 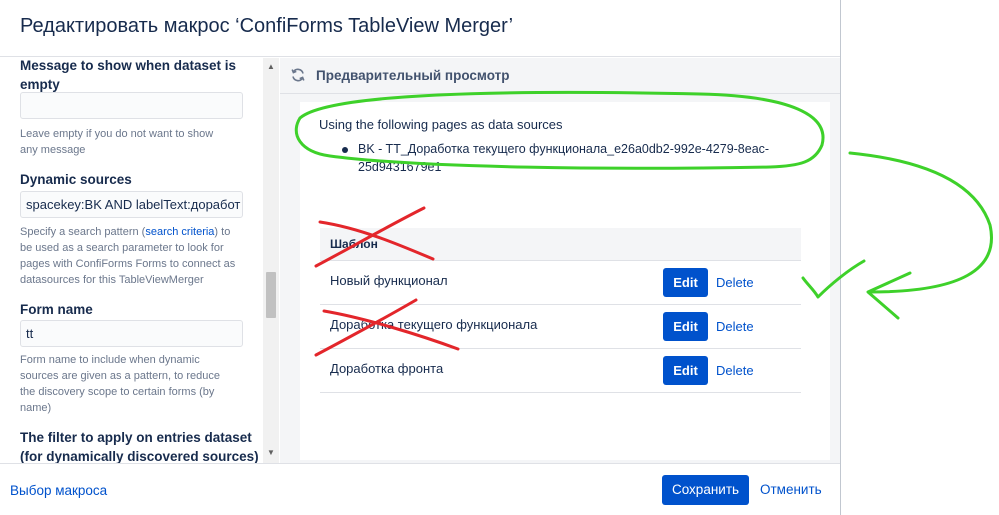 I want to click on dynamic-sources-help-line4: datasources for this TableViewMerger, so click(x=112, y=280).